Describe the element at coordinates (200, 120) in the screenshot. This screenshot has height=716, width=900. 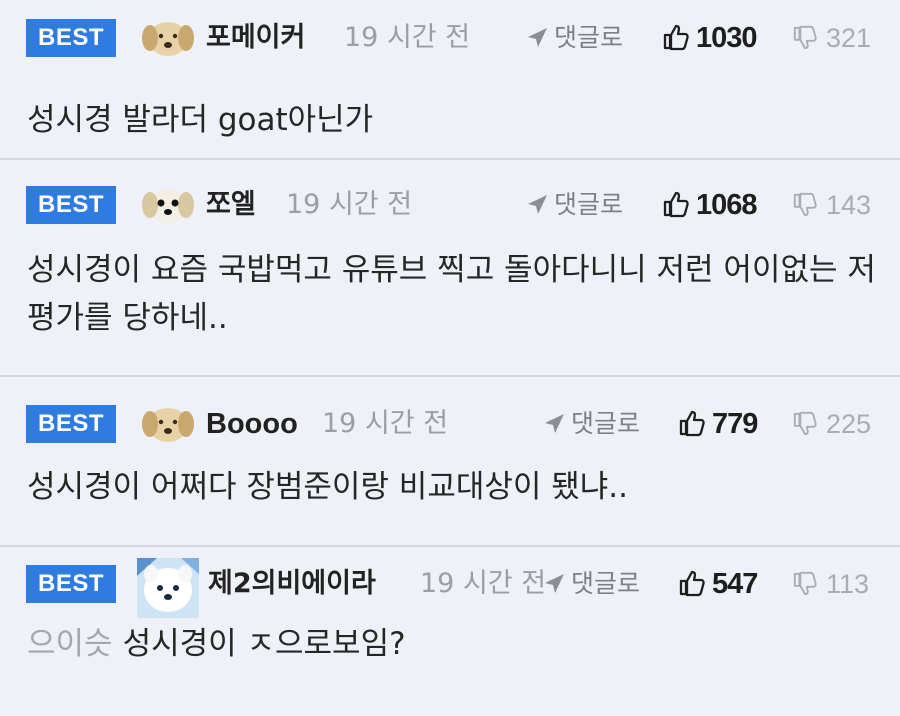
I see `comment-text: 성시경 발라더 goat아닌가` at that location.